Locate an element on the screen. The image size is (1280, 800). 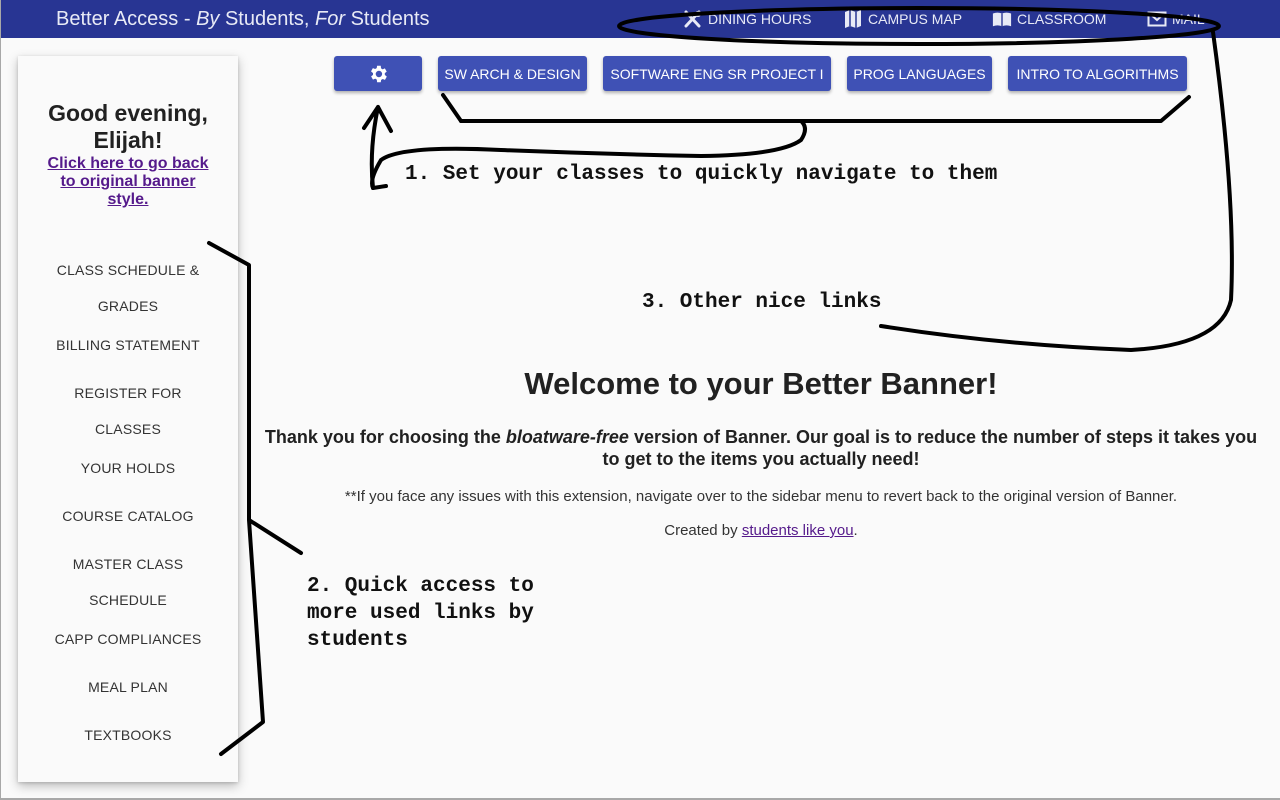
arrow-to-gear is located at coordinates (377, 147).